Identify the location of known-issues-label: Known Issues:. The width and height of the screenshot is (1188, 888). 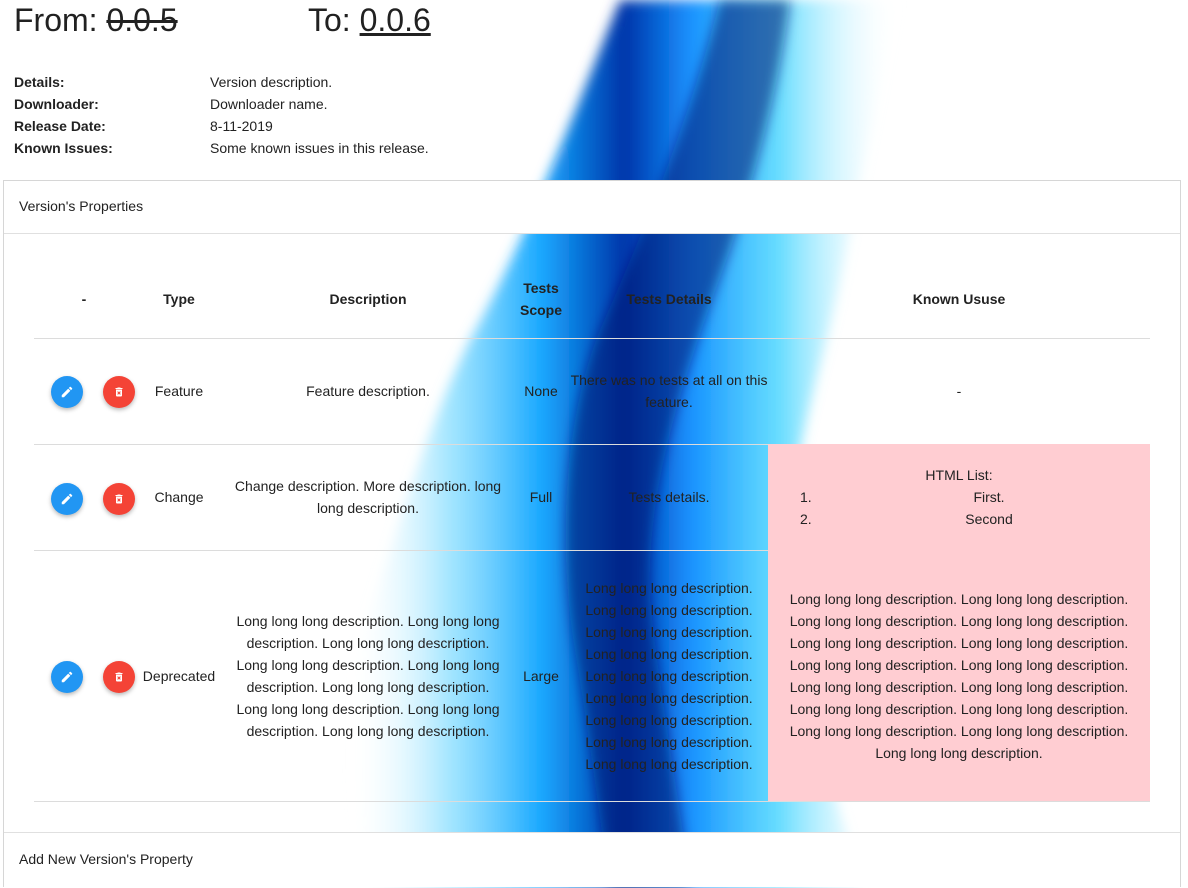
(63, 148).